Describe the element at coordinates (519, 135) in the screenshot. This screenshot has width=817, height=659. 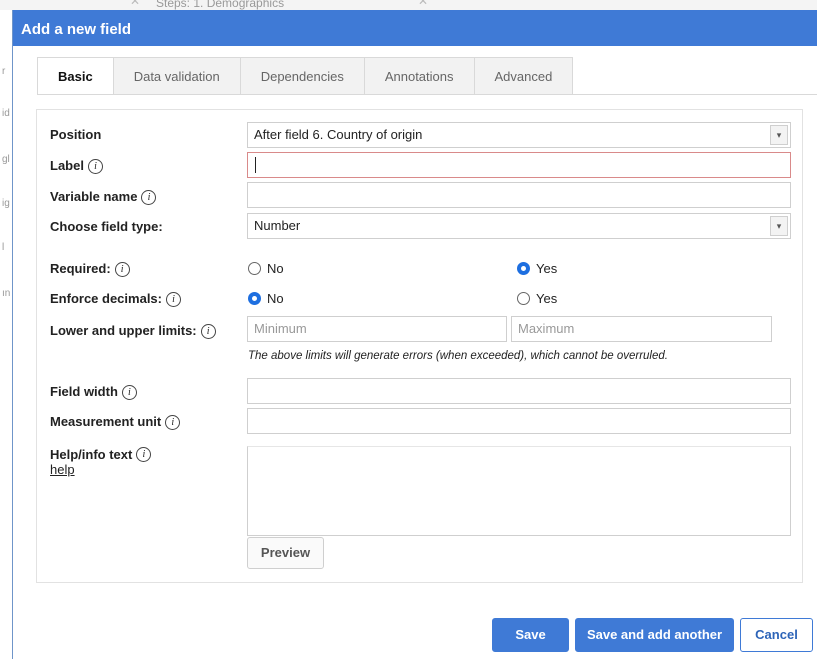
I see `position-select: After field 6. Country of origin ▾` at that location.